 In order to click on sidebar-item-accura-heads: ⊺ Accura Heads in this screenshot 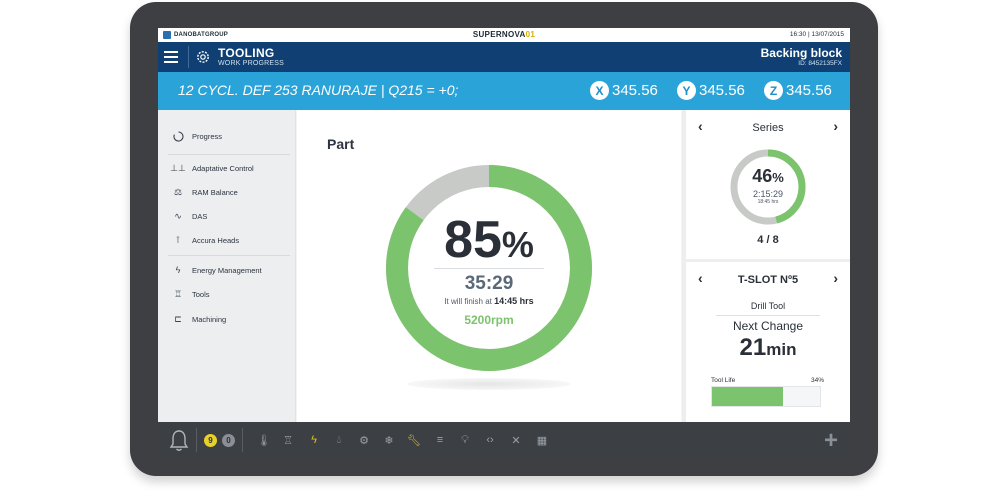, I will do `click(205, 240)`.